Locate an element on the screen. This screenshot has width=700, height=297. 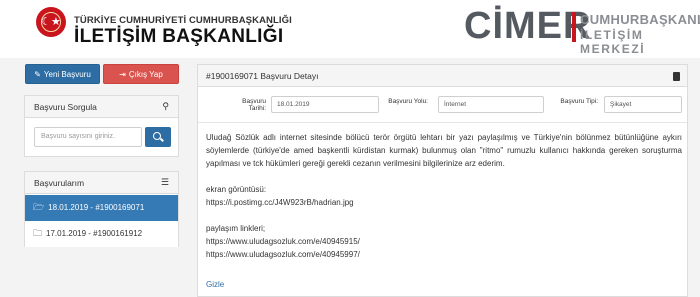
query-panel-title: Başvuru Sorgula is located at coordinates (65, 107).